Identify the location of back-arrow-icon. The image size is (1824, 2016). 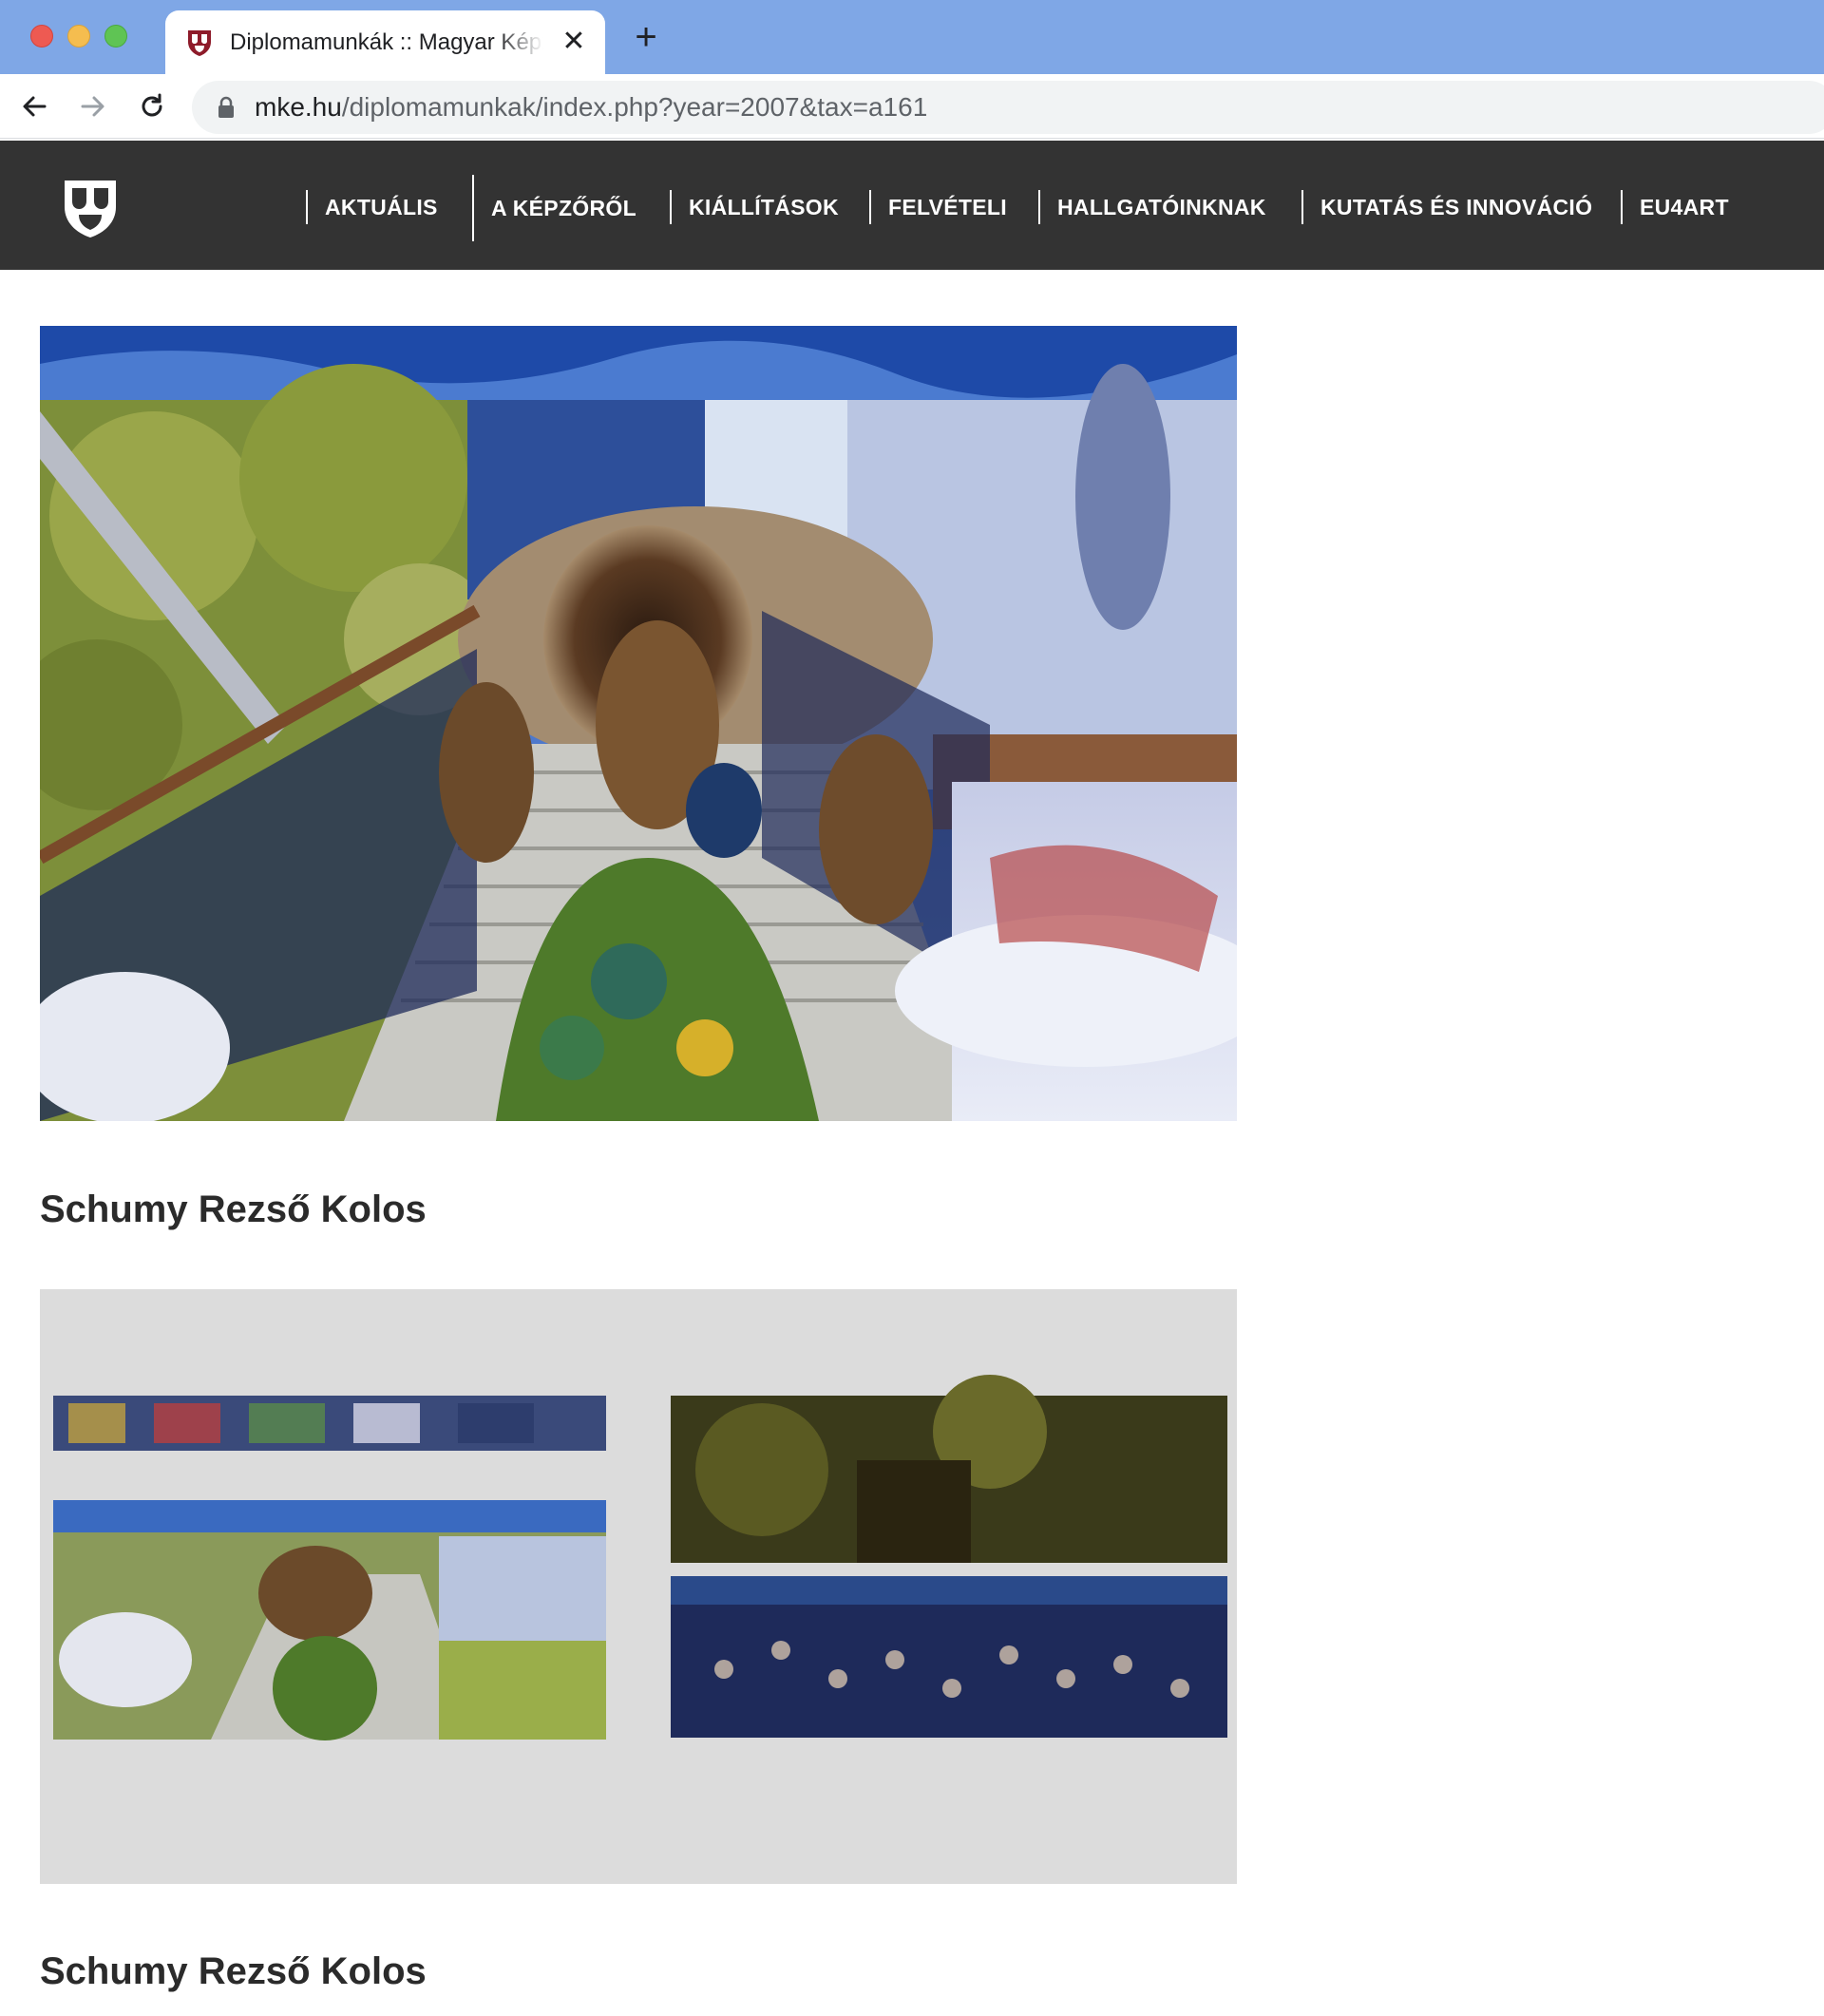
(35, 106).